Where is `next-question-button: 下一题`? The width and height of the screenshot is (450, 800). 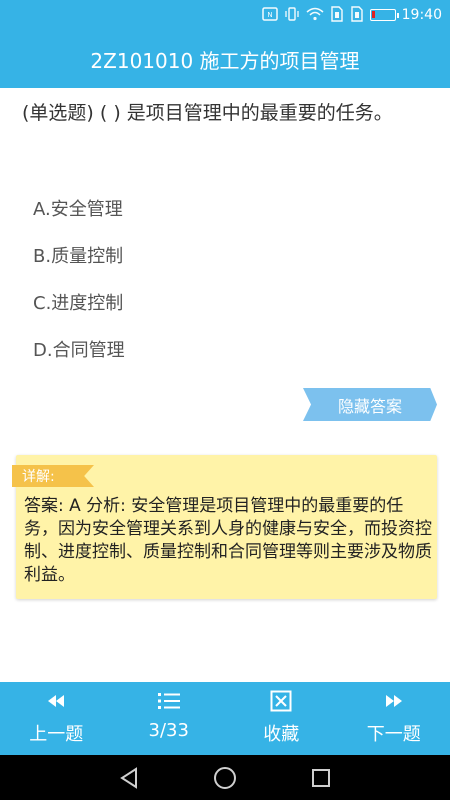 next-question-button: 下一题 is located at coordinates (394, 718).